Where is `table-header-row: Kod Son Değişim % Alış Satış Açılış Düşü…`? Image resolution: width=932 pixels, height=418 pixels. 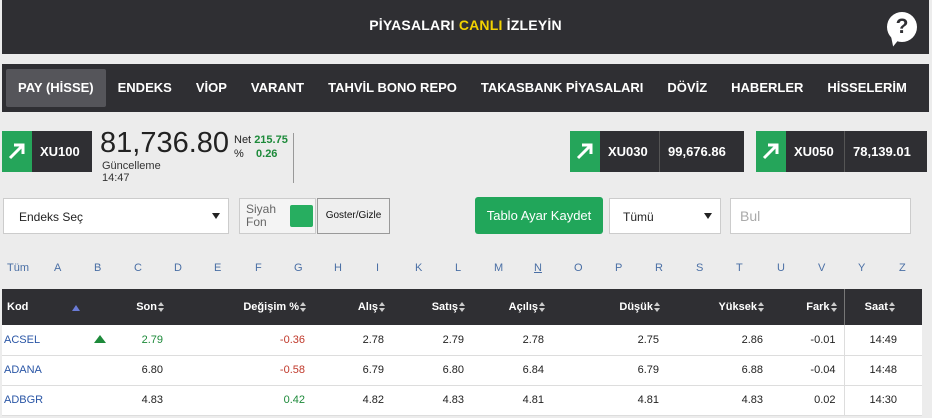 table-header-row: Kod Son Değişim % Alış Satış Açılış Düşü… is located at coordinates (462, 307).